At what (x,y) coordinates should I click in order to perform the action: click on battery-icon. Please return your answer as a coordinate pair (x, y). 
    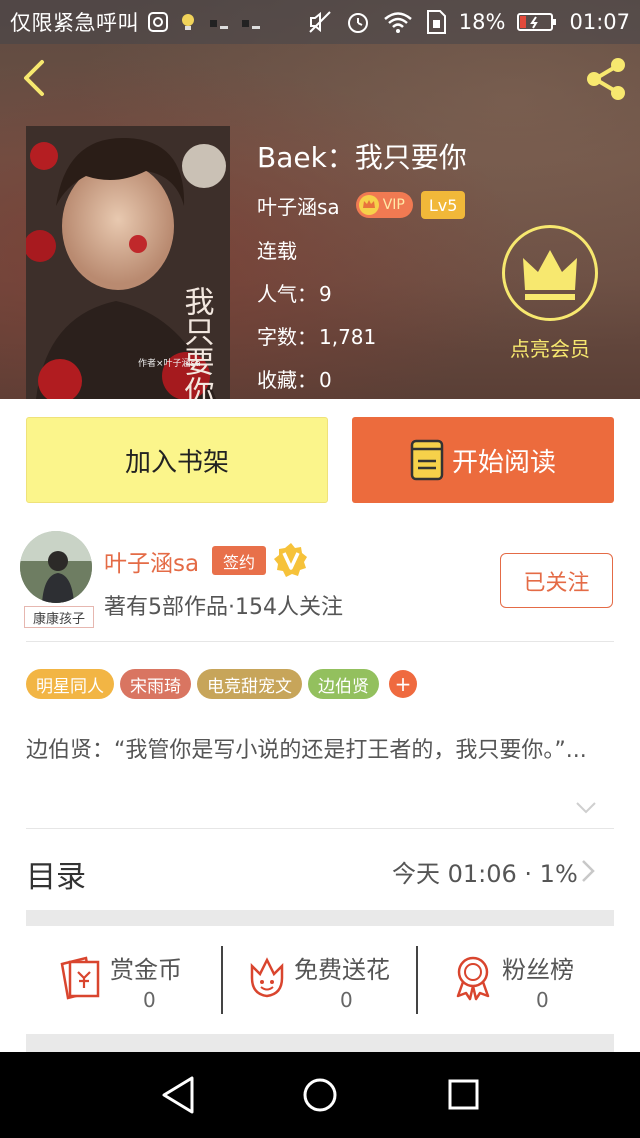
    Looking at the image, I should click on (537, 22).